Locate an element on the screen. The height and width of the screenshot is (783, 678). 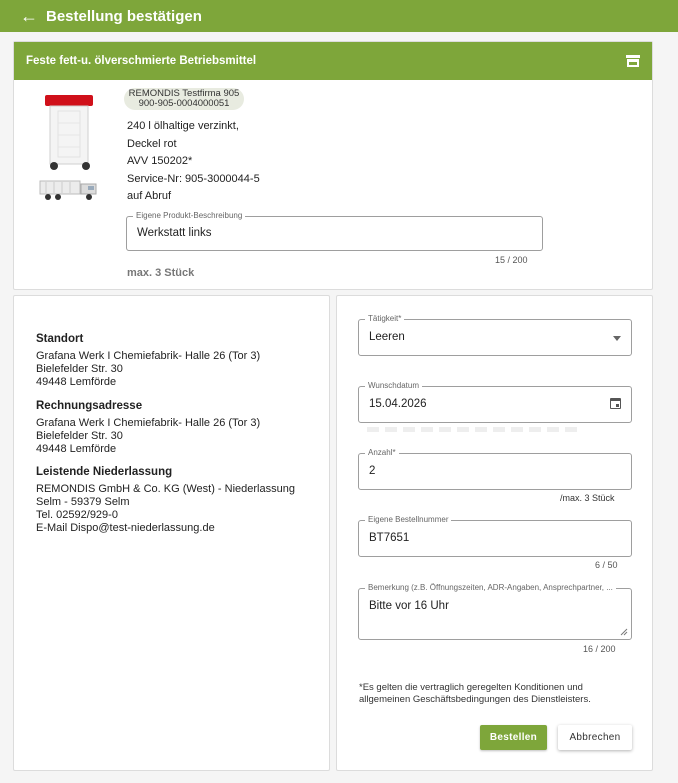
quantity-field: Anzahl* 2 is located at coordinates (495, 469).